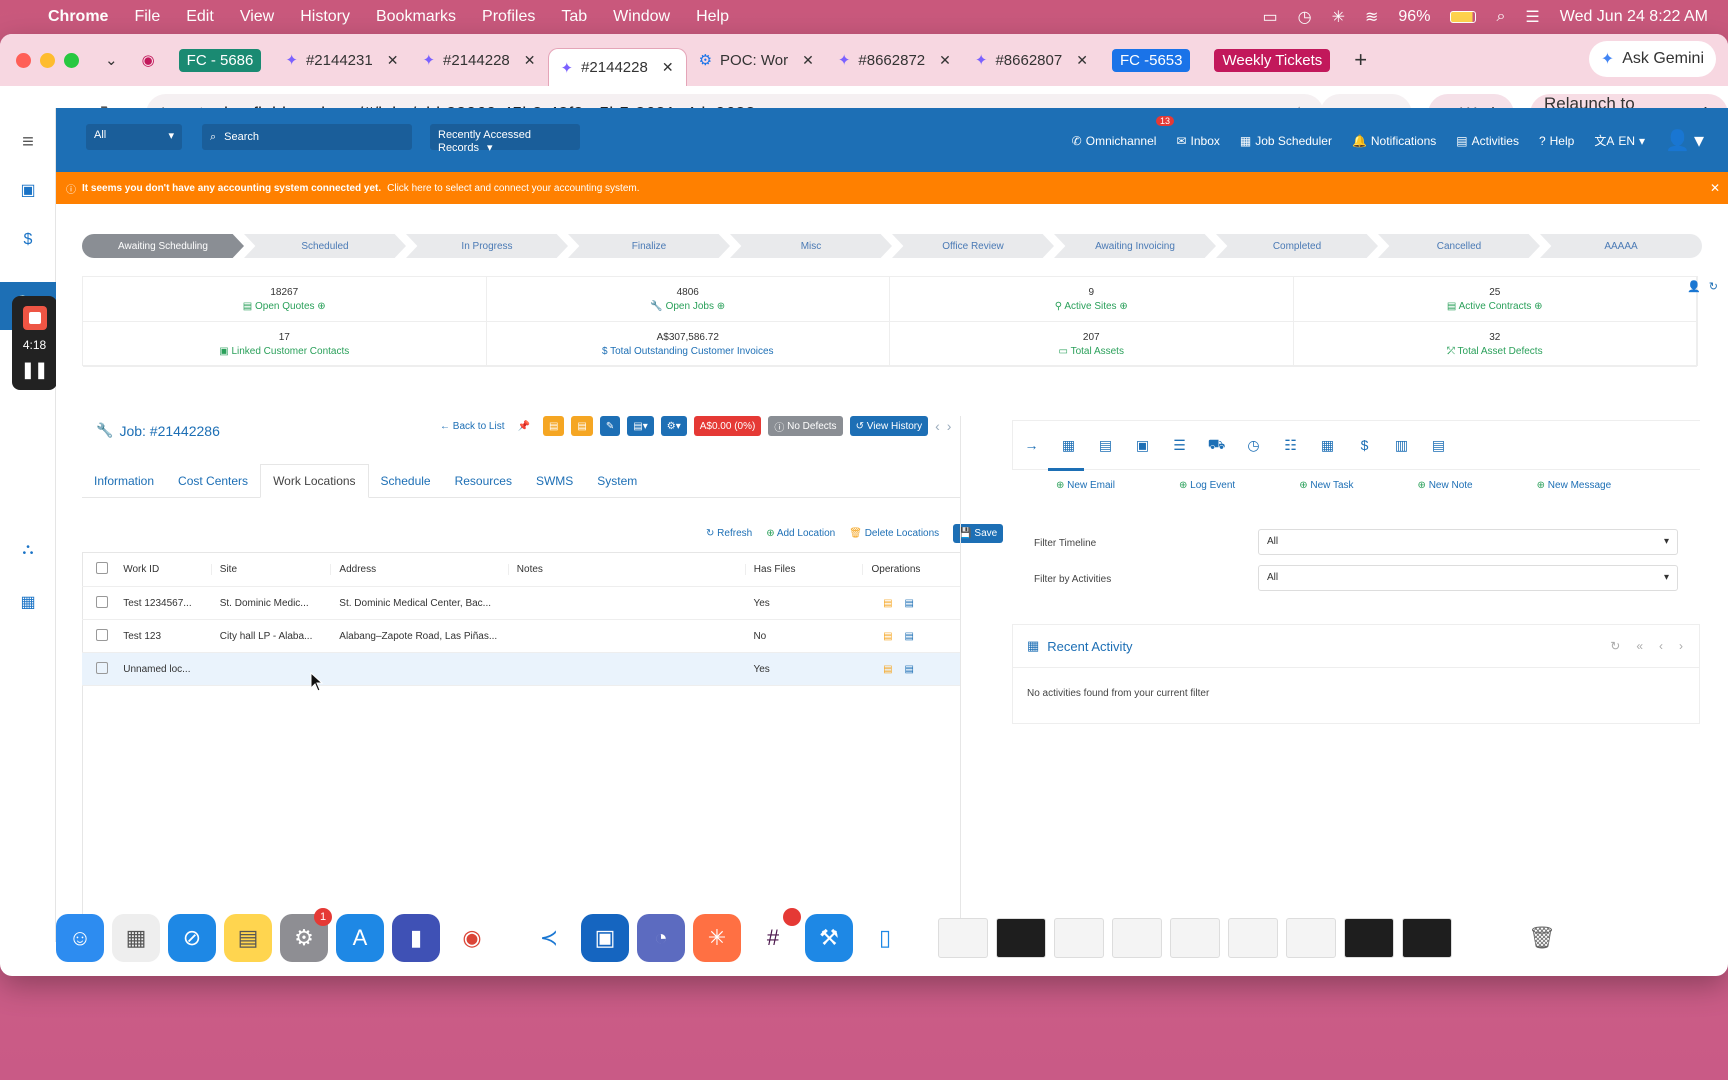  Describe the element at coordinates (688, 299) in the screenshot. I see `stat-open-jobs: 4806 🔧 Open Jobs ⊕` at that location.